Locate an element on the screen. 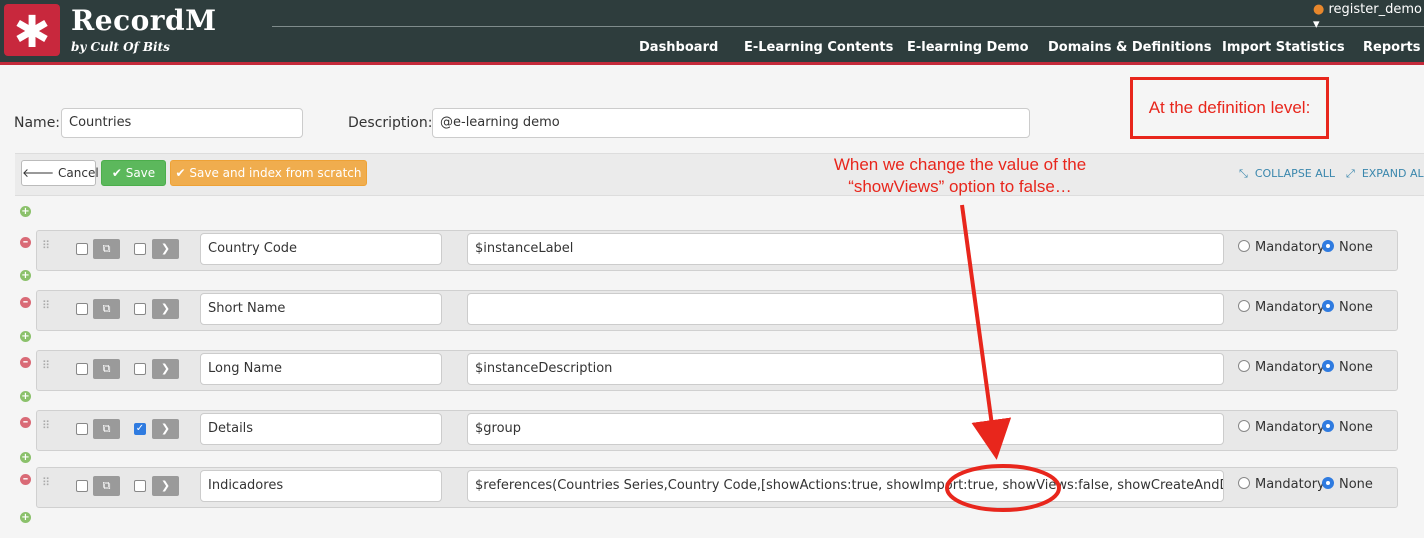  user-menu: ● register_demo ▾ is located at coordinates (1368, 17).